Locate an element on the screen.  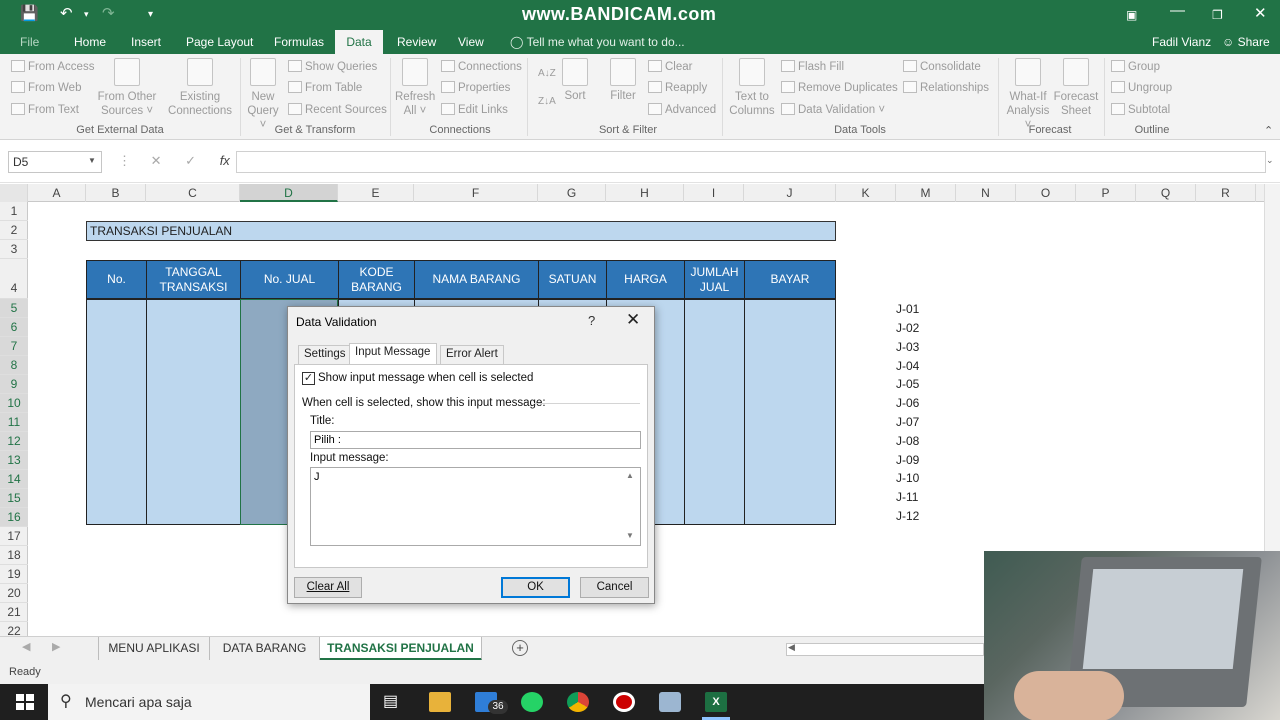
row-header-selected: 16 is located at coordinates (14, 517).